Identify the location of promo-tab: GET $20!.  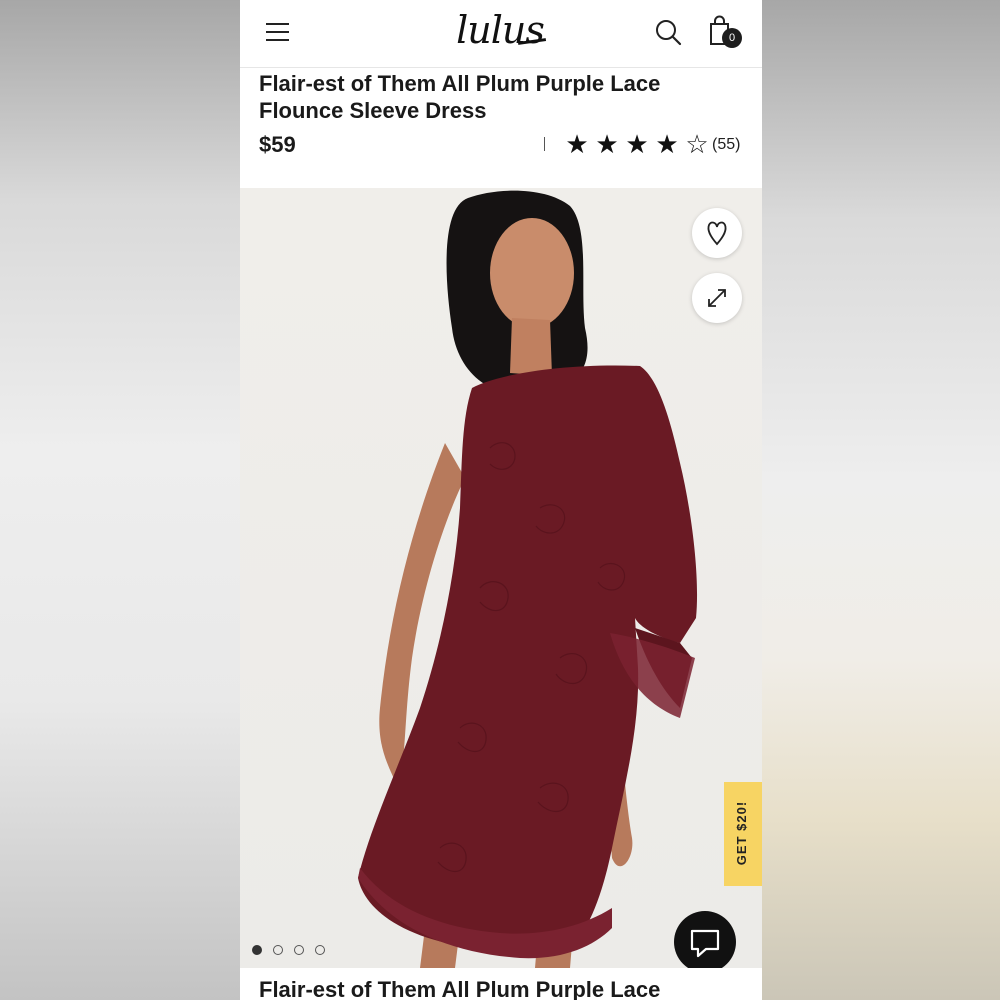
(743, 834).